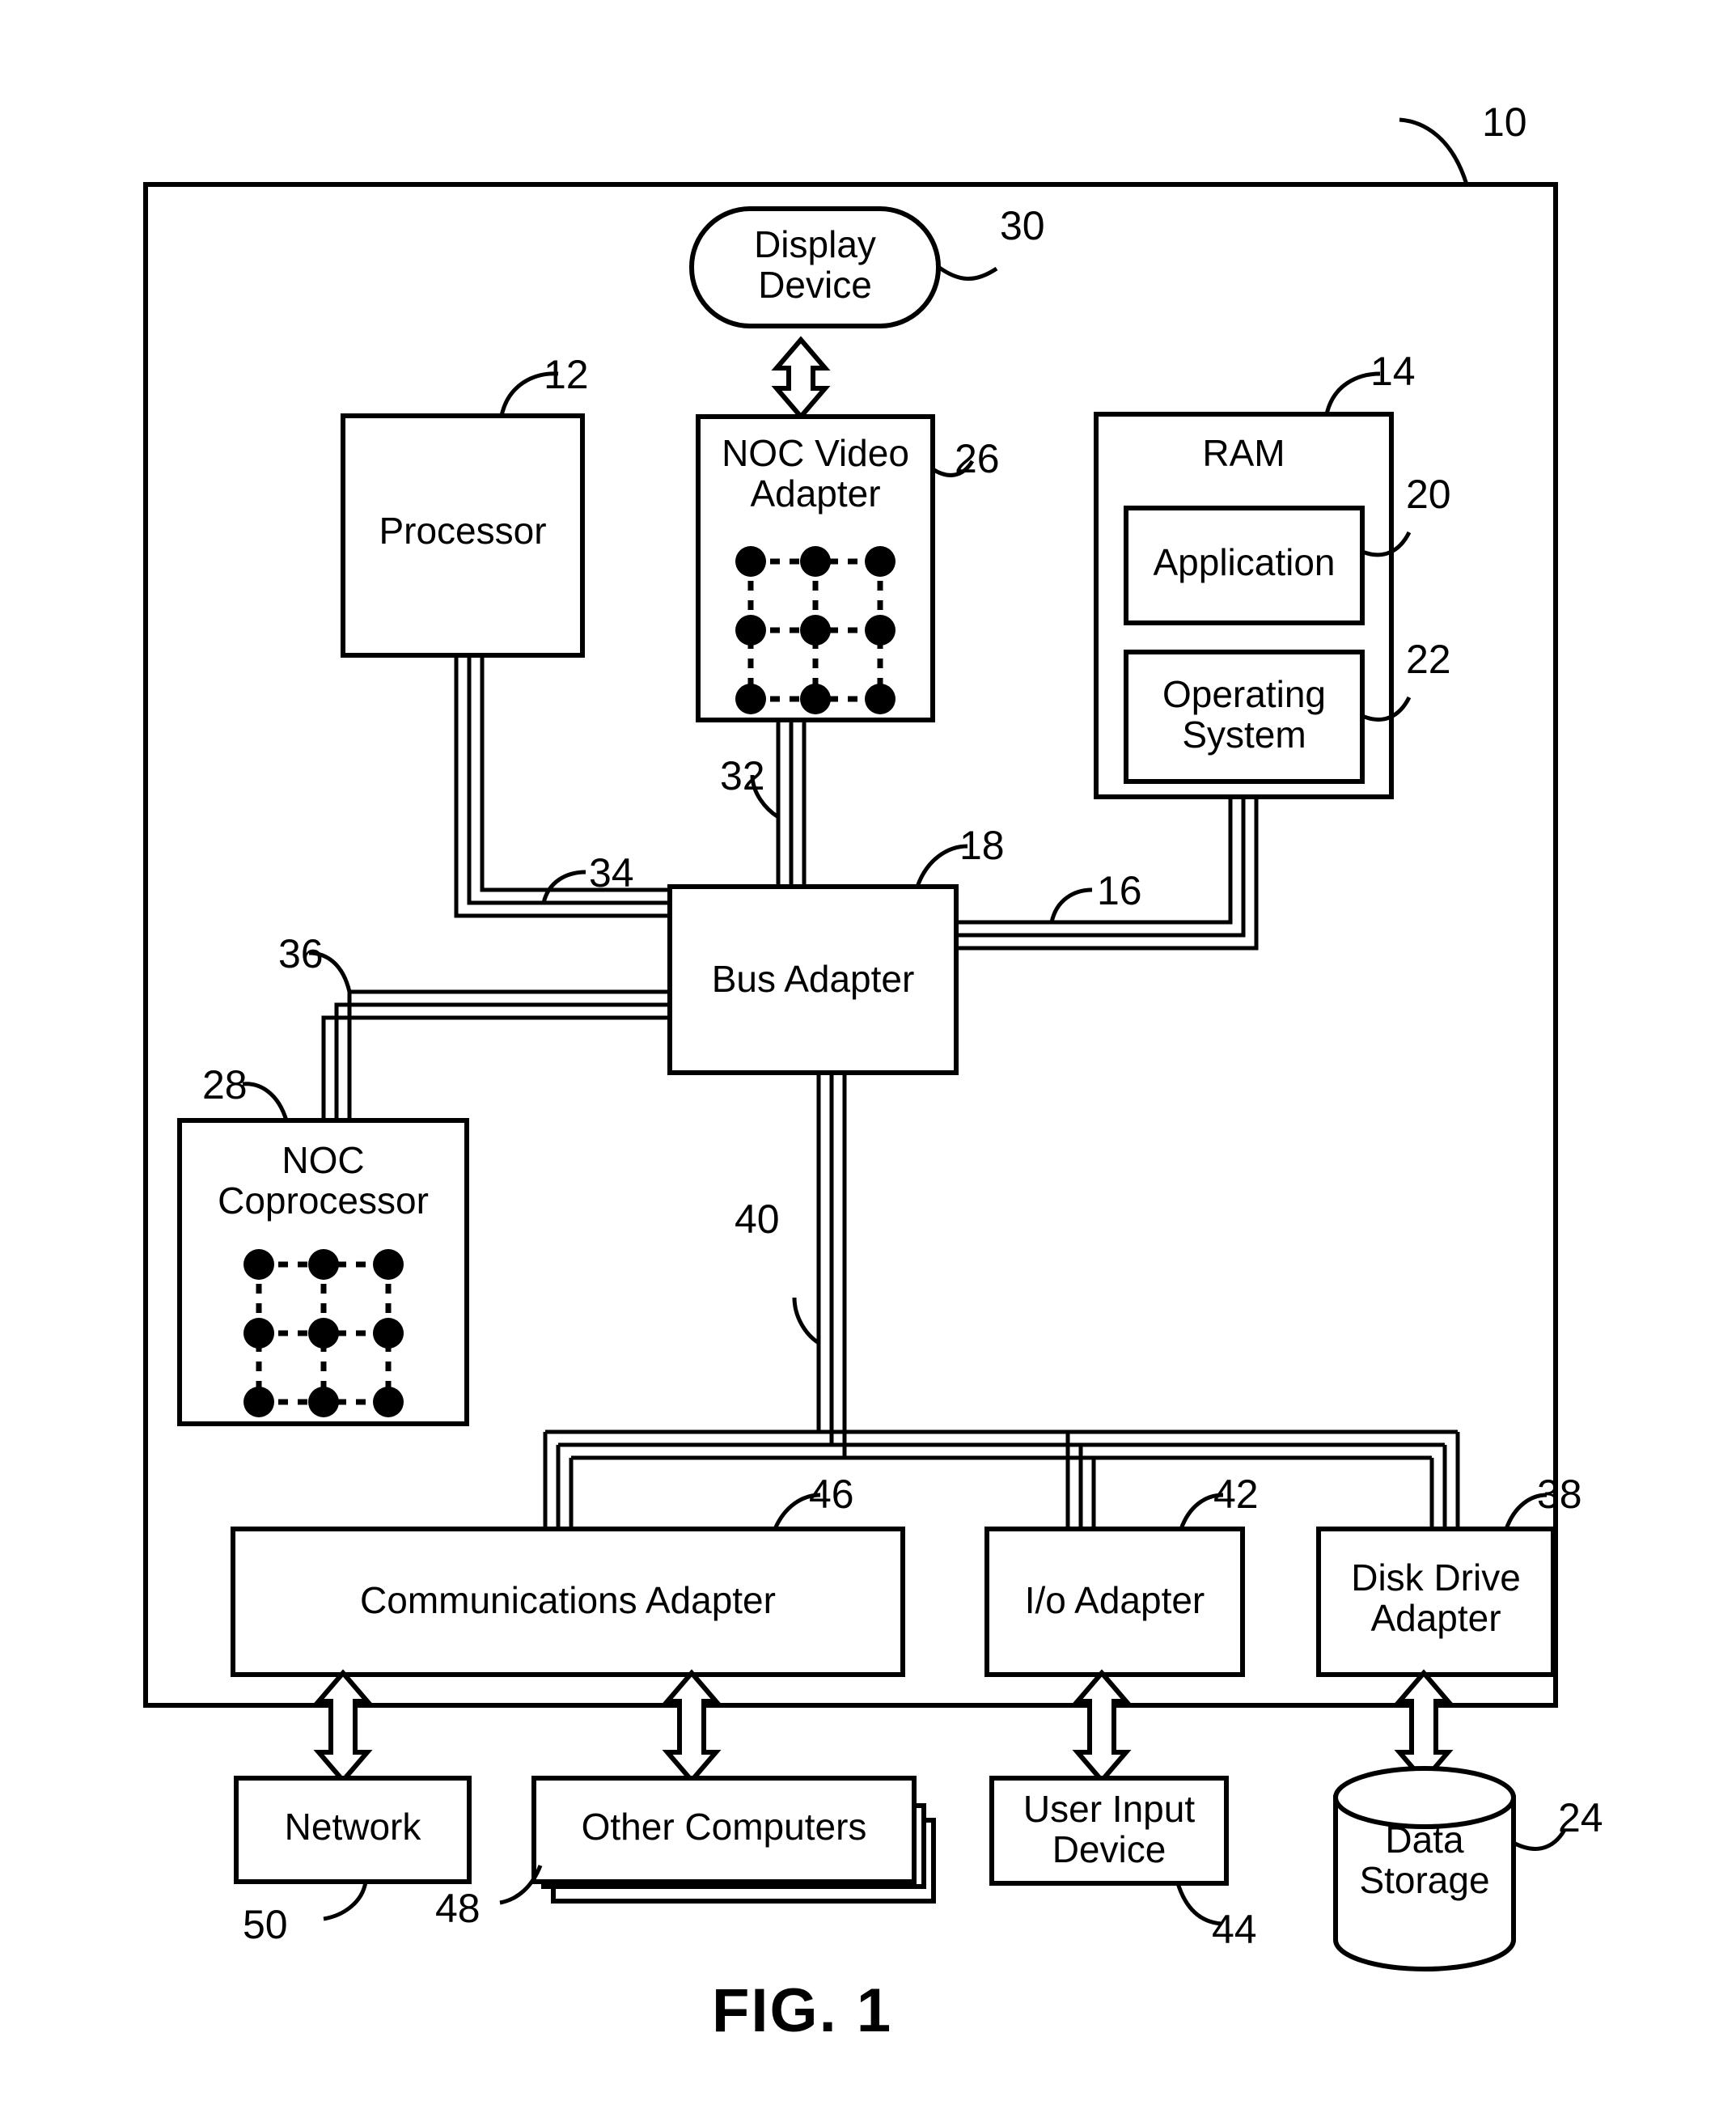 This screenshot has height=2109, width=1736. I want to click on ref-numeral-16: 16, so click(1119, 891).